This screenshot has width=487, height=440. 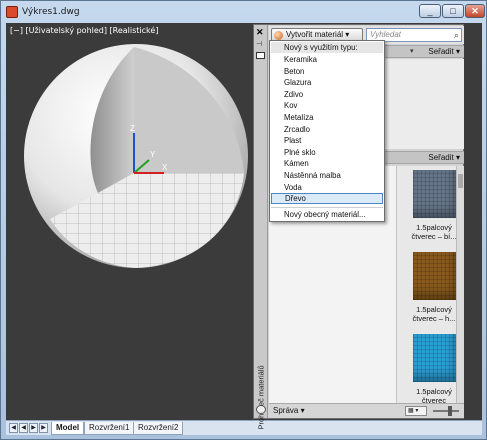 What do you see at coordinates (261, 227) in the screenshot?
I see `palette-title-strip: ✕ ⊣ Prohlížeč materiálů` at bounding box center [261, 227].